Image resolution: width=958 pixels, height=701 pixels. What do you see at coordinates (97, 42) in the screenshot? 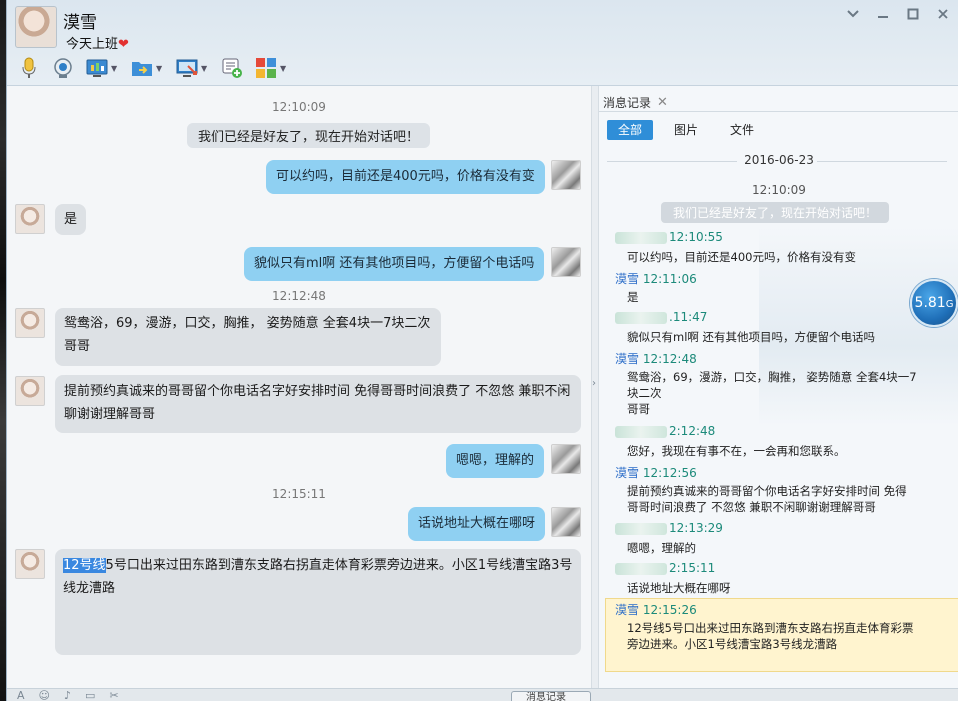
I see `contact-status: 今天上班❤` at bounding box center [97, 42].